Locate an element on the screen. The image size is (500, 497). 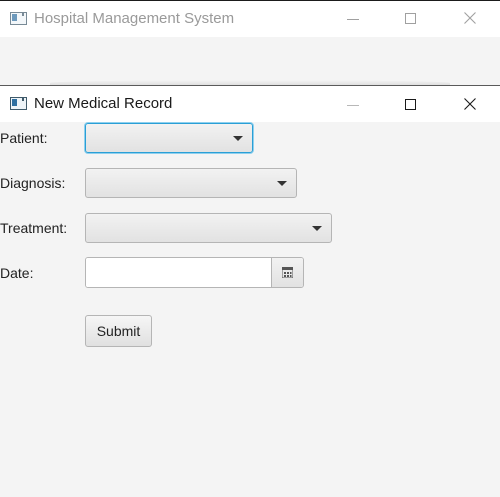
dialog-maximize-button is located at coordinates (411, 104).